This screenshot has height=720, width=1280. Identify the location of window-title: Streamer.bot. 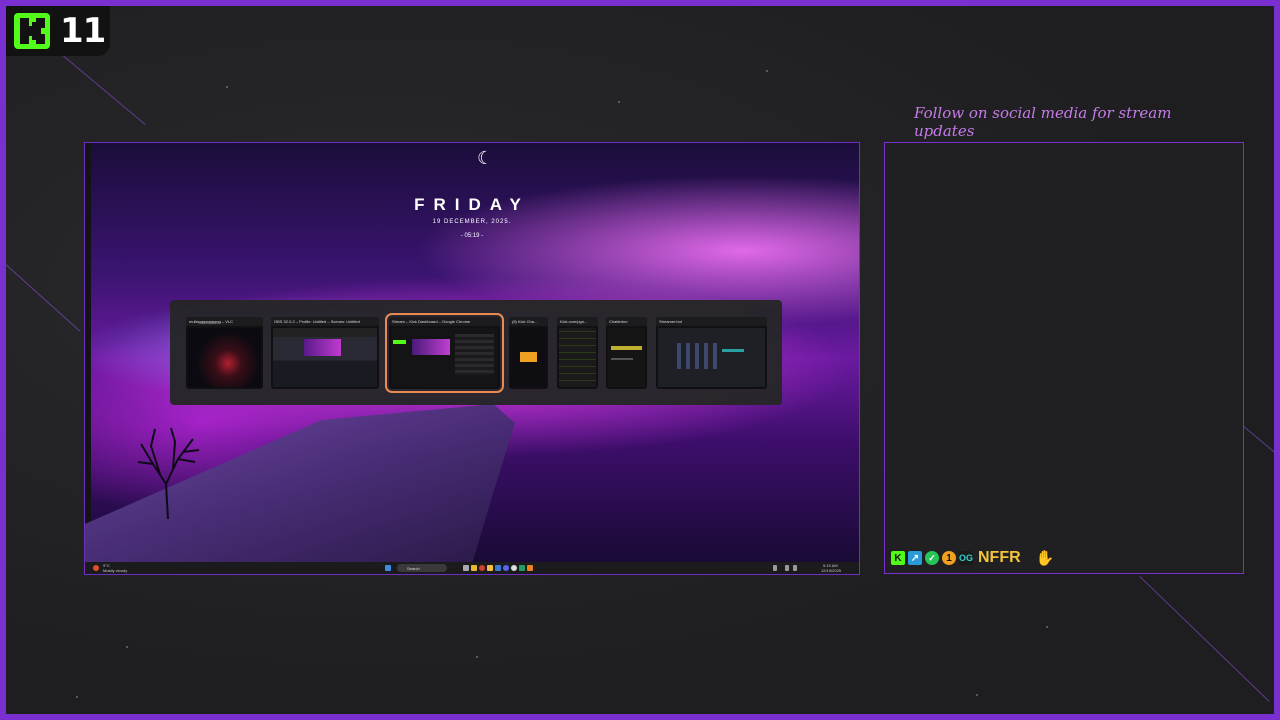
(711, 321).